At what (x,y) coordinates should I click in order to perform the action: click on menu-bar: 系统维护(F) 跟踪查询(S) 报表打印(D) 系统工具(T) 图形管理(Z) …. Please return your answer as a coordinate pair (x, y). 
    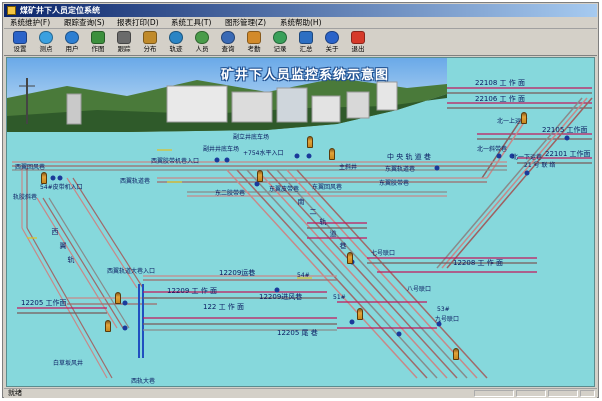
    Looking at the image, I should click on (300, 23).